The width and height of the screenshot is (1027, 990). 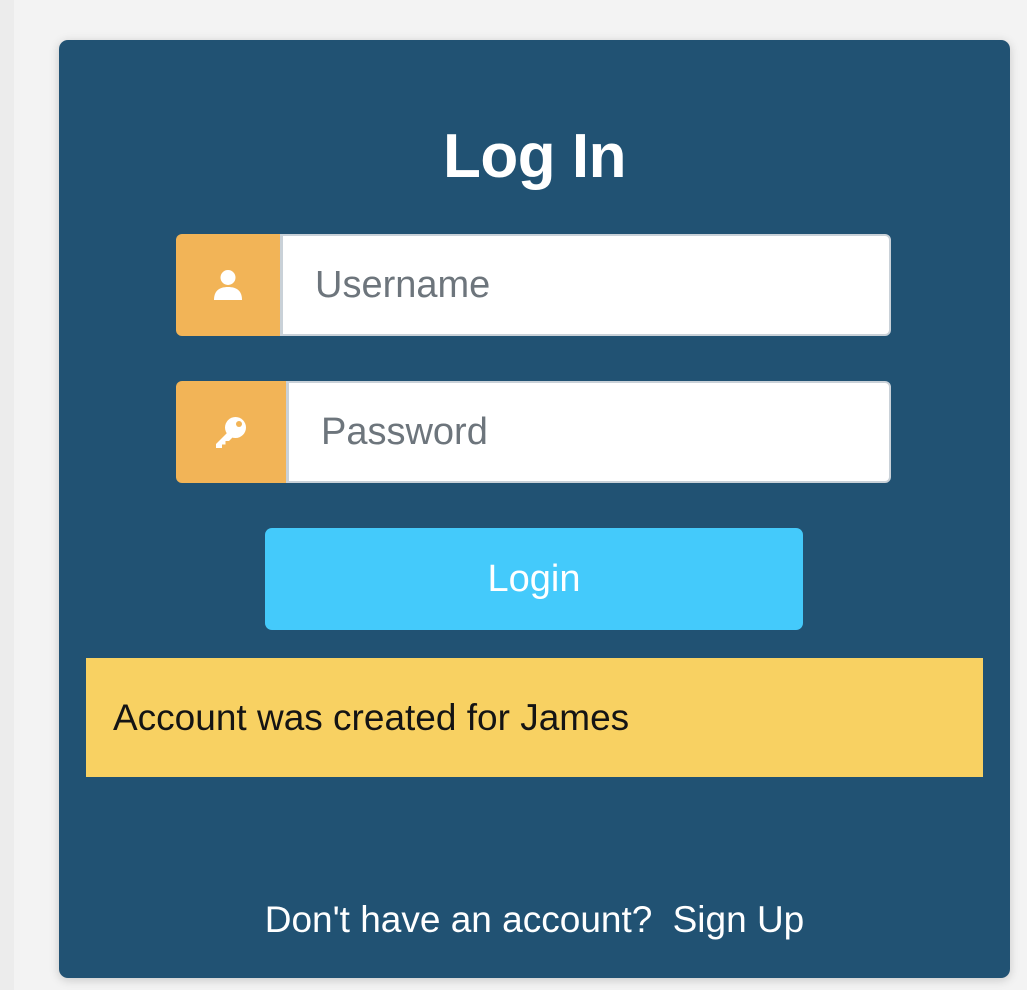 What do you see at coordinates (228, 285) in the screenshot?
I see `user-icon` at bounding box center [228, 285].